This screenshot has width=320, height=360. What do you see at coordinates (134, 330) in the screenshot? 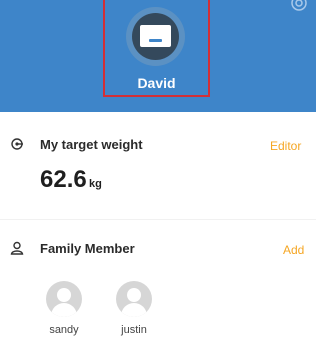
I see `member-name: justin` at bounding box center [134, 330].